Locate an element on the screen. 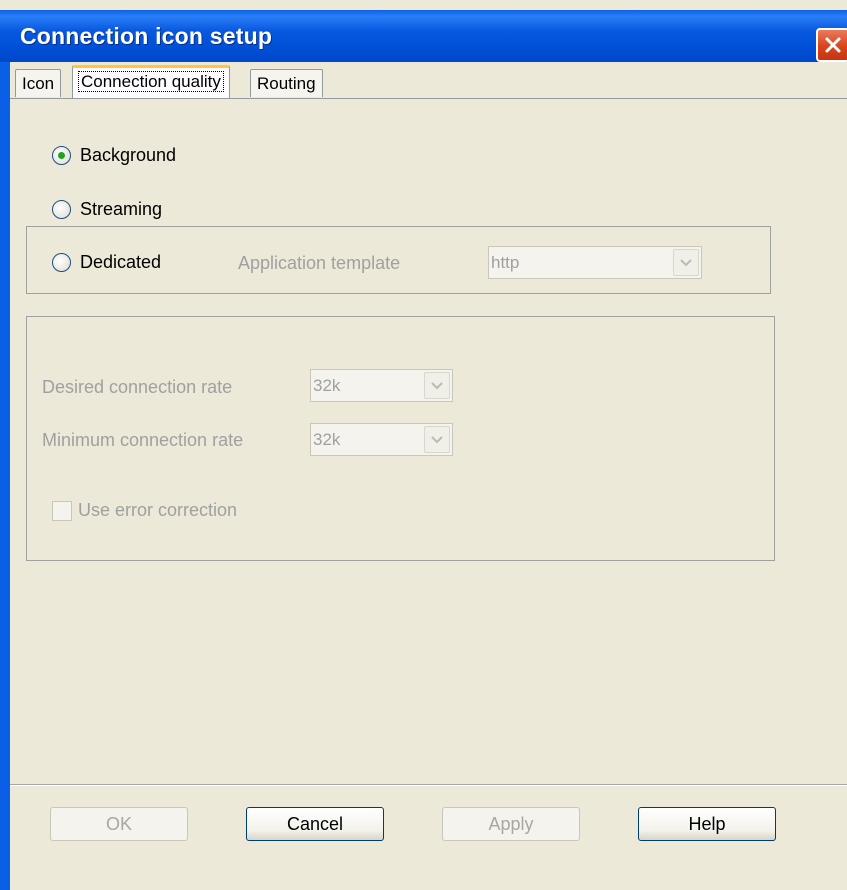 The image size is (847, 890). window-frame-left is located at coordinates (5, 476).